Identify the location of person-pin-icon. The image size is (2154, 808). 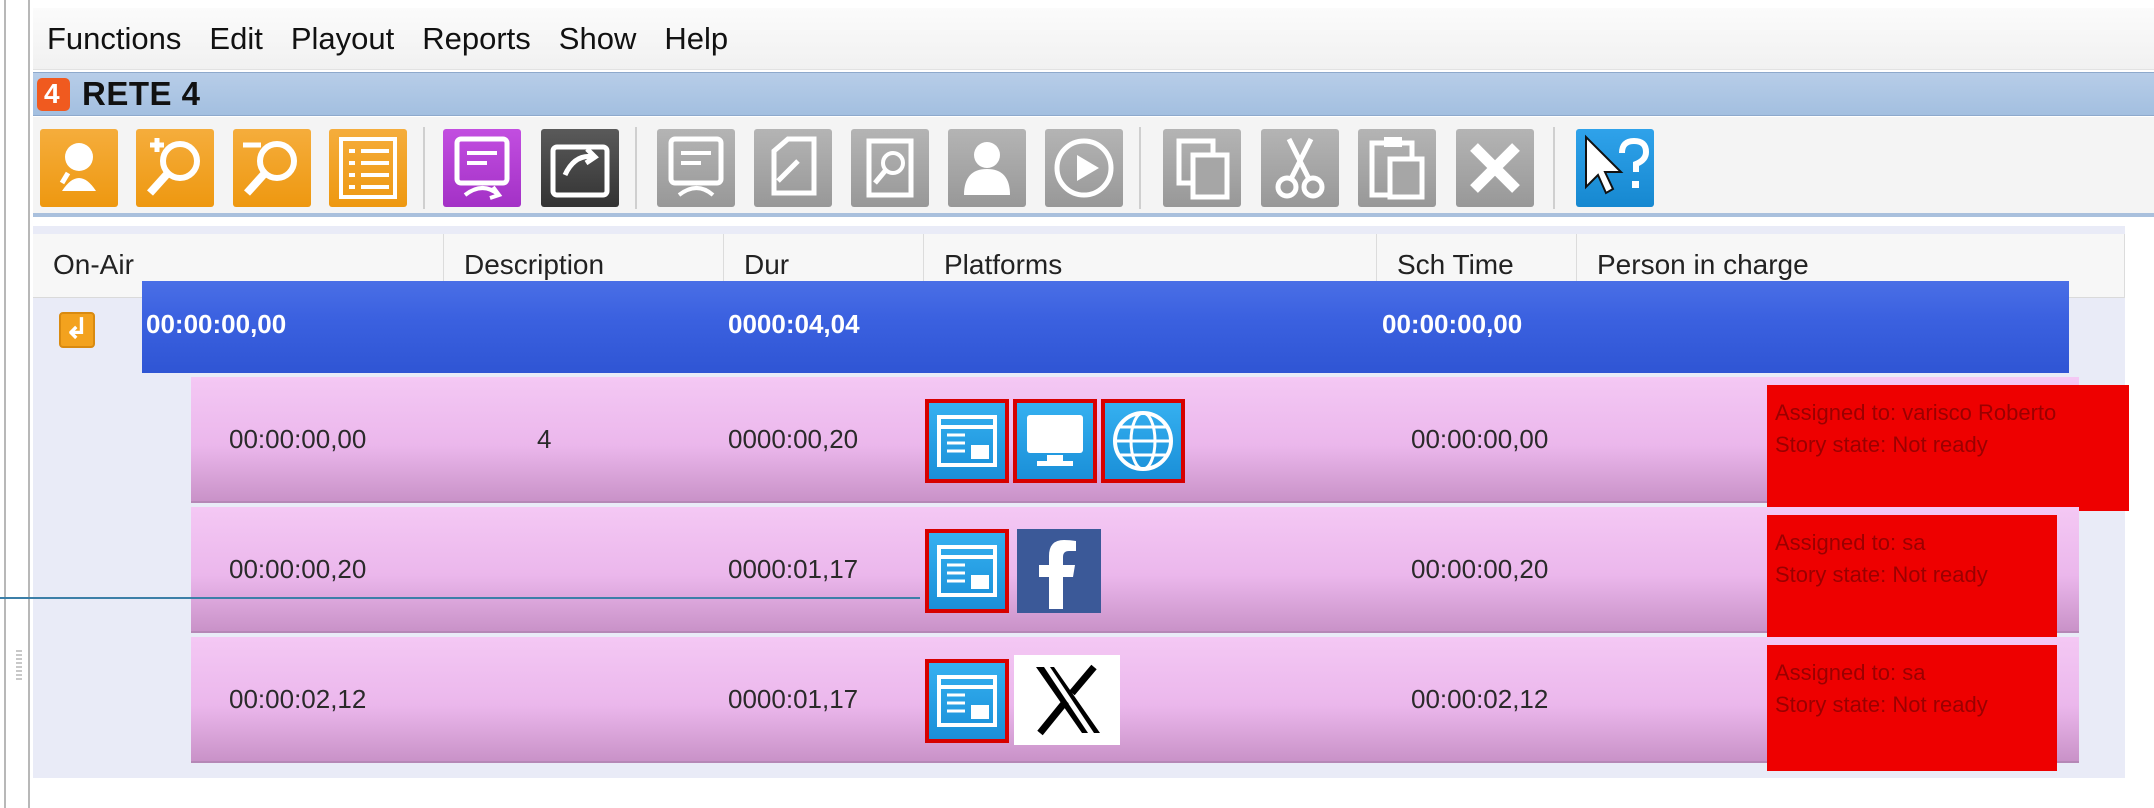
(77, 167).